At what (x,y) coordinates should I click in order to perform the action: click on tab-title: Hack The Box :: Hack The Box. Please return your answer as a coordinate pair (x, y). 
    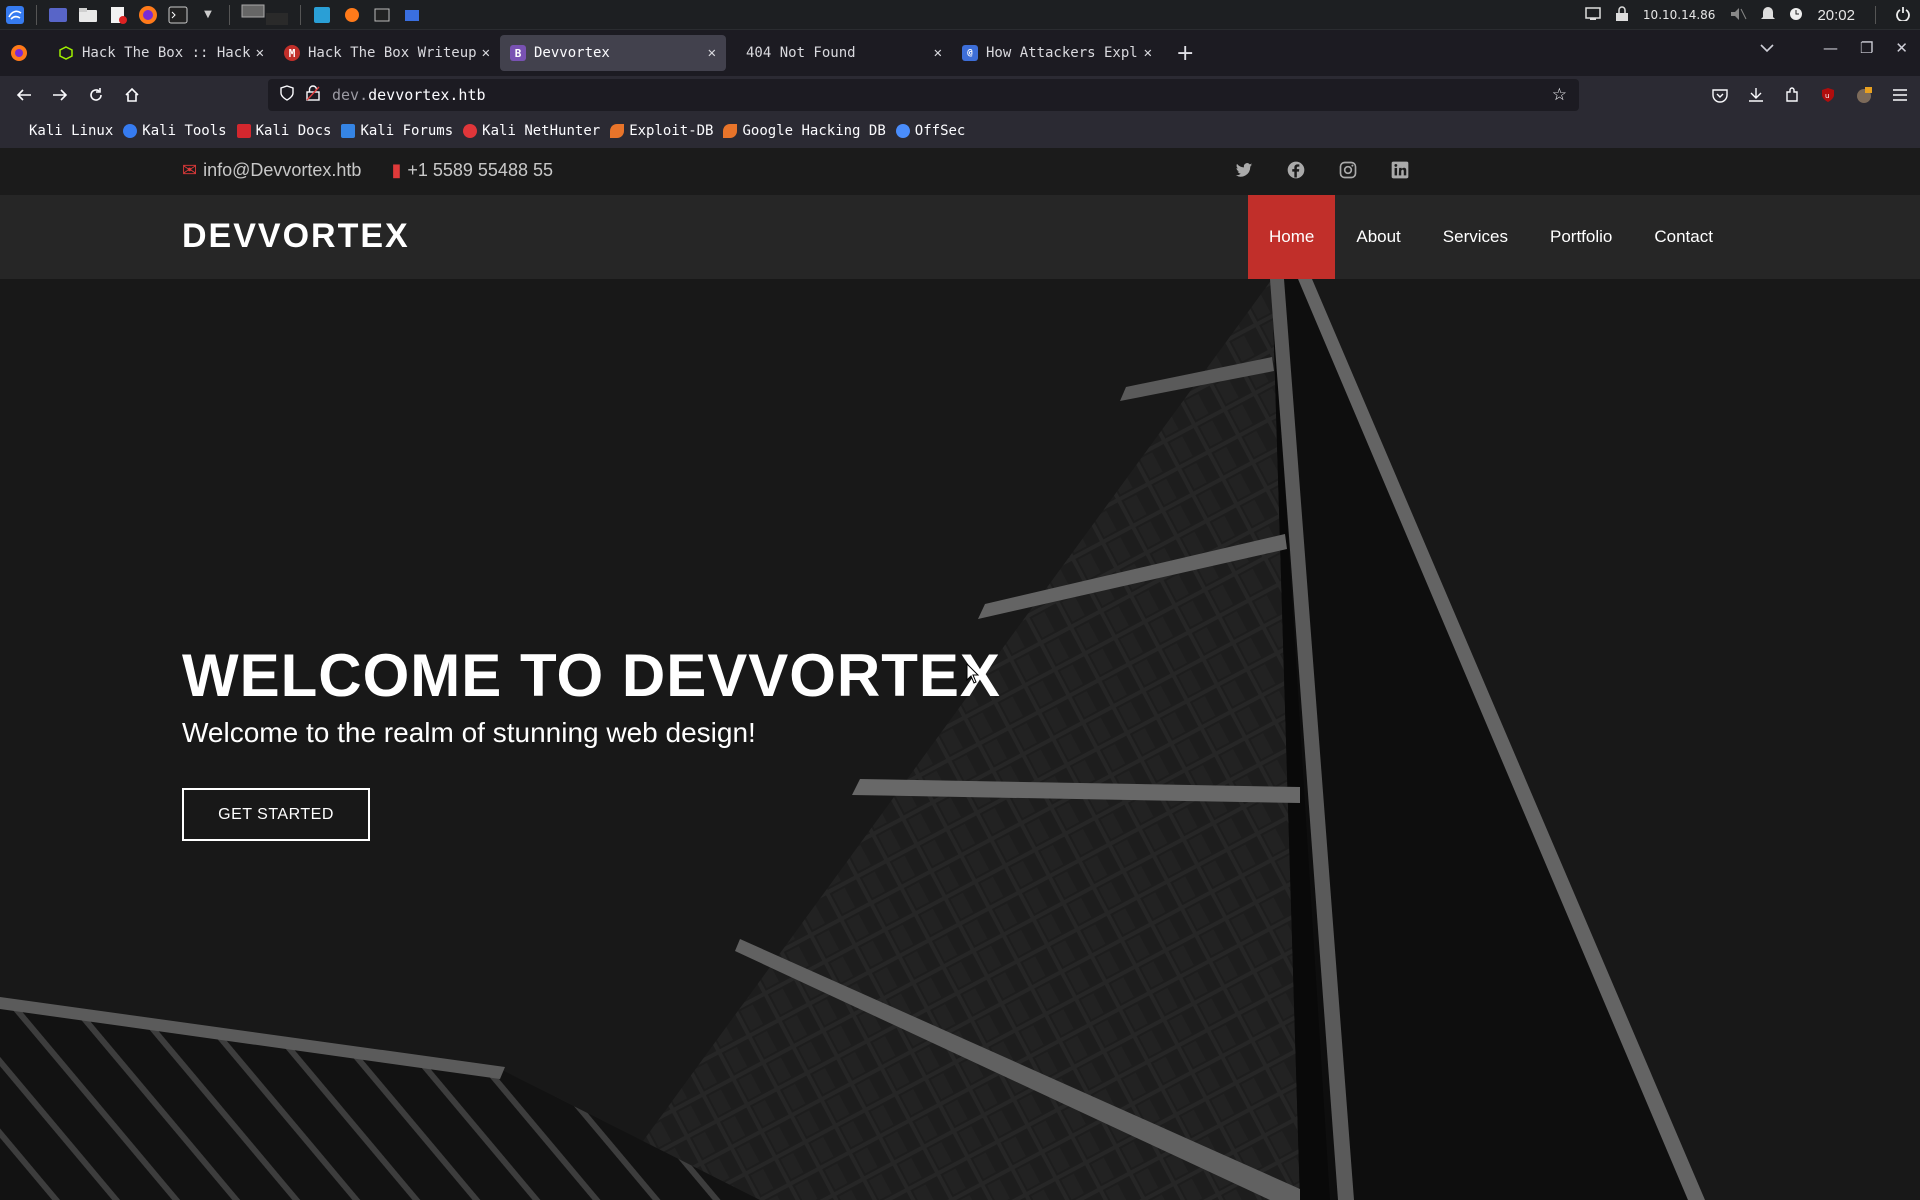
    Looking at the image, I should click on (166, 53).